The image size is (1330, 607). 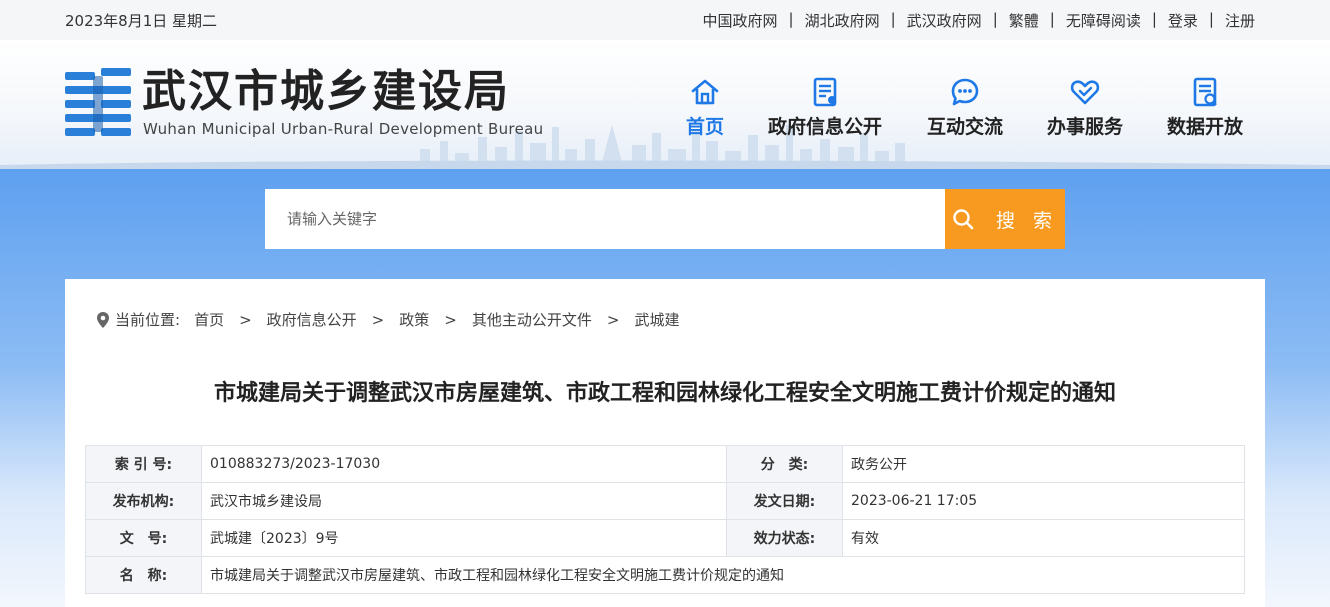 I want to click on meta-status-value: 有效, so click(x=1043, y=538).